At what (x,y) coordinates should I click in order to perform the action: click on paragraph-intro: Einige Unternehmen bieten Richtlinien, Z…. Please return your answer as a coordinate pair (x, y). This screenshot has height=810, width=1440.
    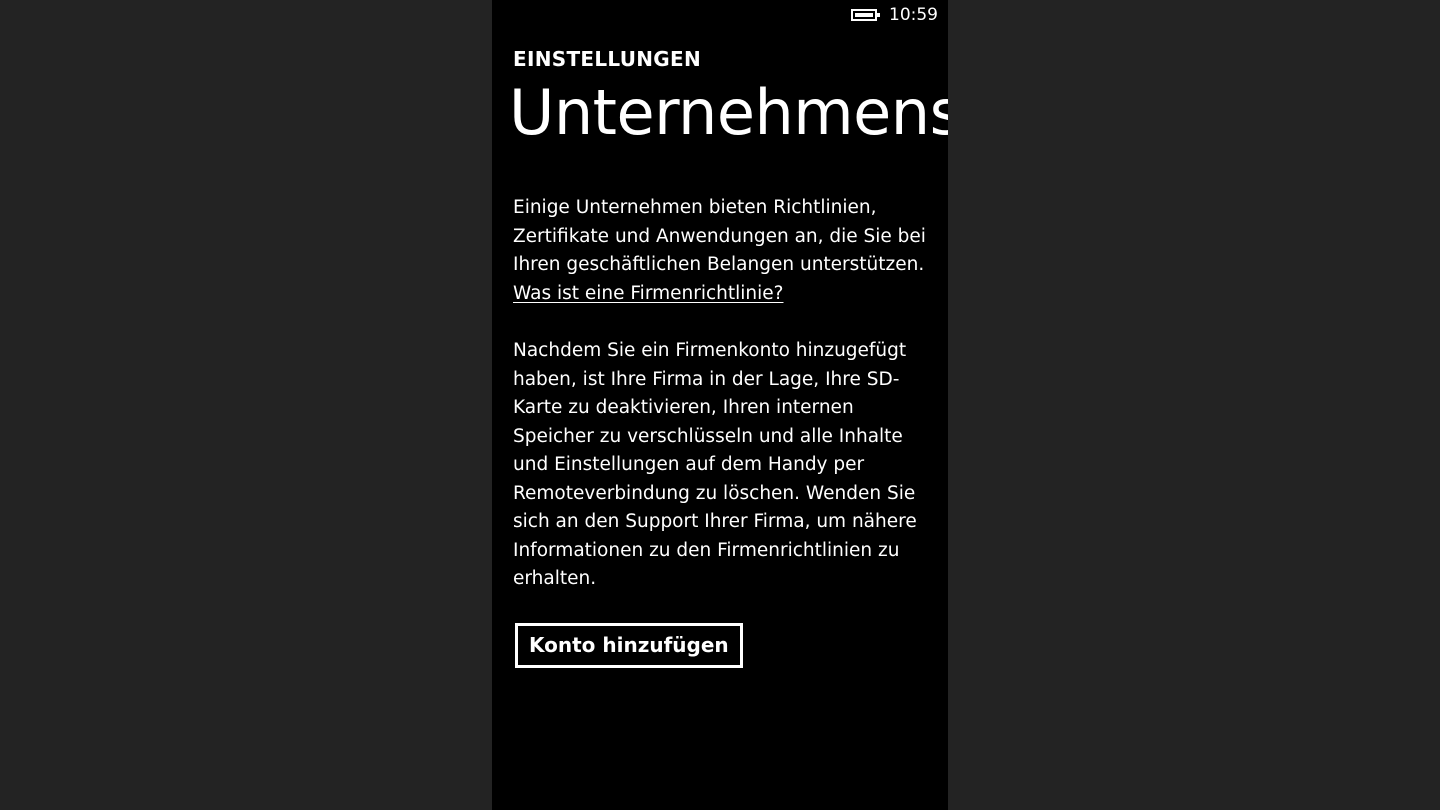
    Looking at the image, I should click on (723, 251).